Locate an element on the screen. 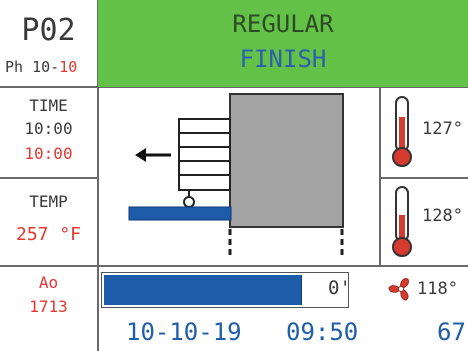 This screenshot has width=468, height=351. temp-label: TEMP is located at coordinates (48, 201).